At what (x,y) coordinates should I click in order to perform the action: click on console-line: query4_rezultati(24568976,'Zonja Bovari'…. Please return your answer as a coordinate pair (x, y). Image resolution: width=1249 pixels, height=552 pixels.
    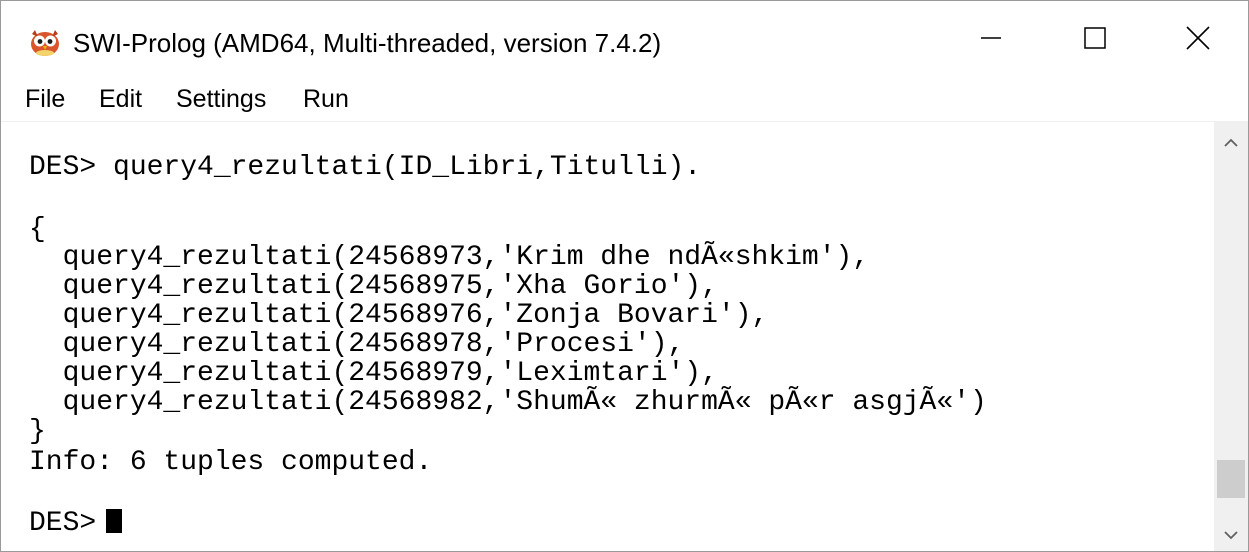
    Looking at the image, I should click on (399, 315).